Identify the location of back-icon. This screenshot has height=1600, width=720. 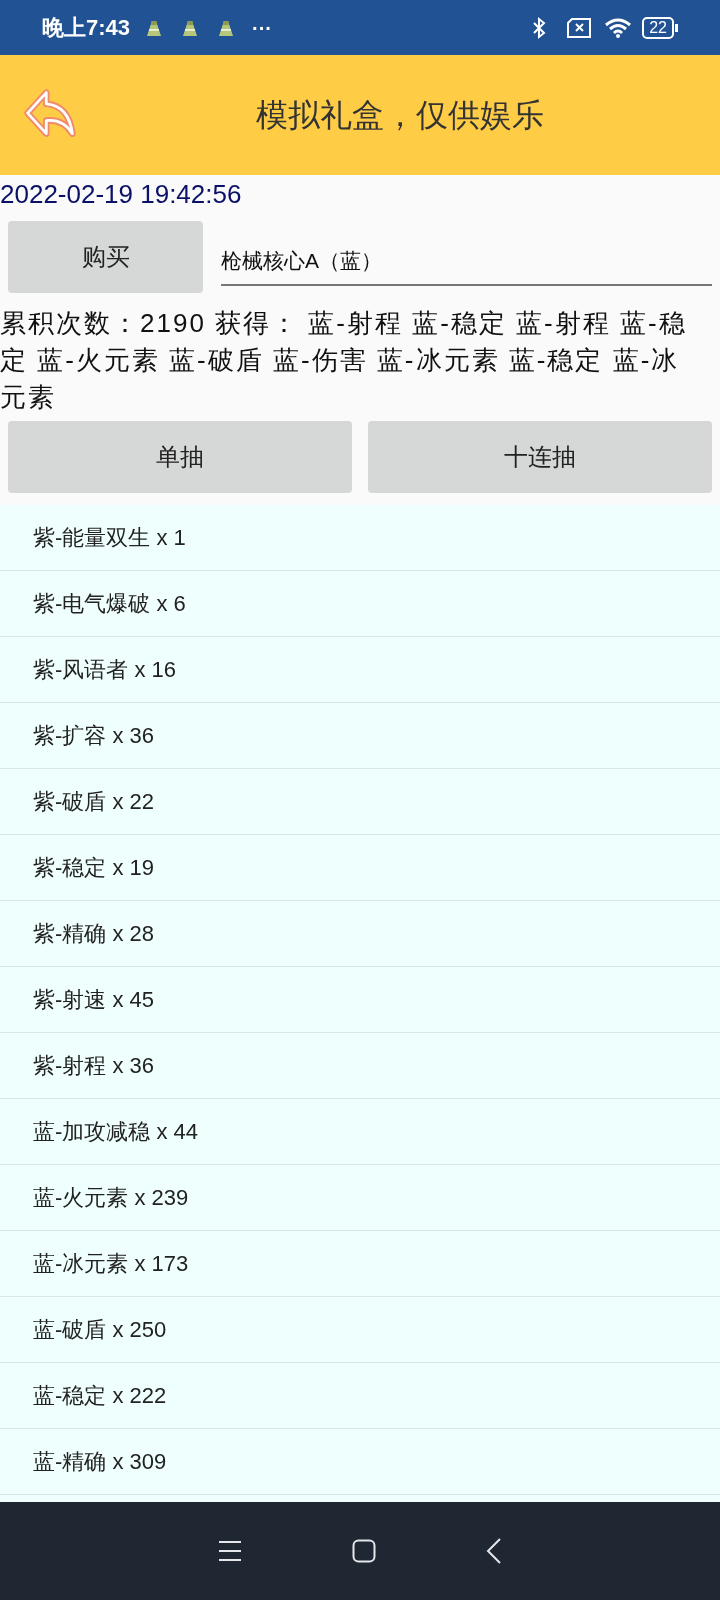
(494, 1551).